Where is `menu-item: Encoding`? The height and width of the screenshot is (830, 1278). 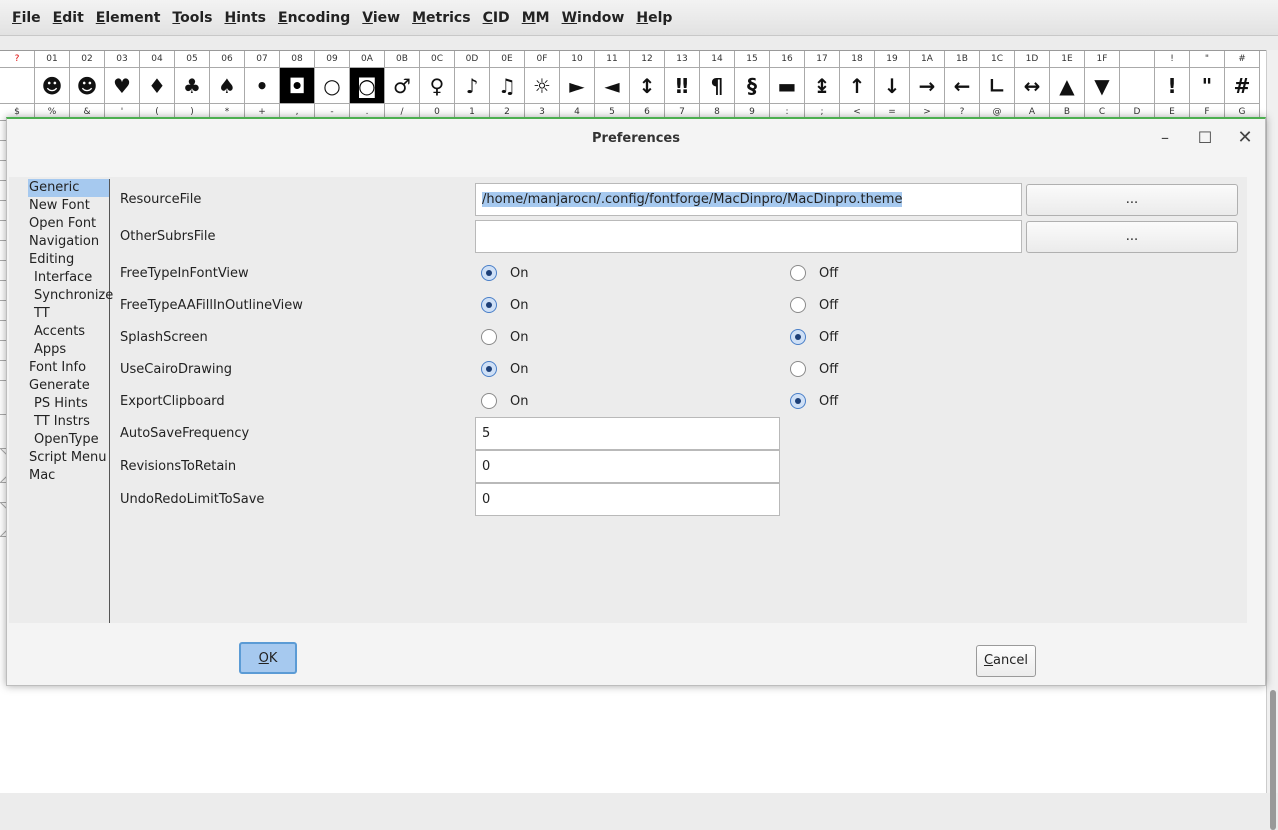
menu-item: Encoding is located at coordinates (314, 18).